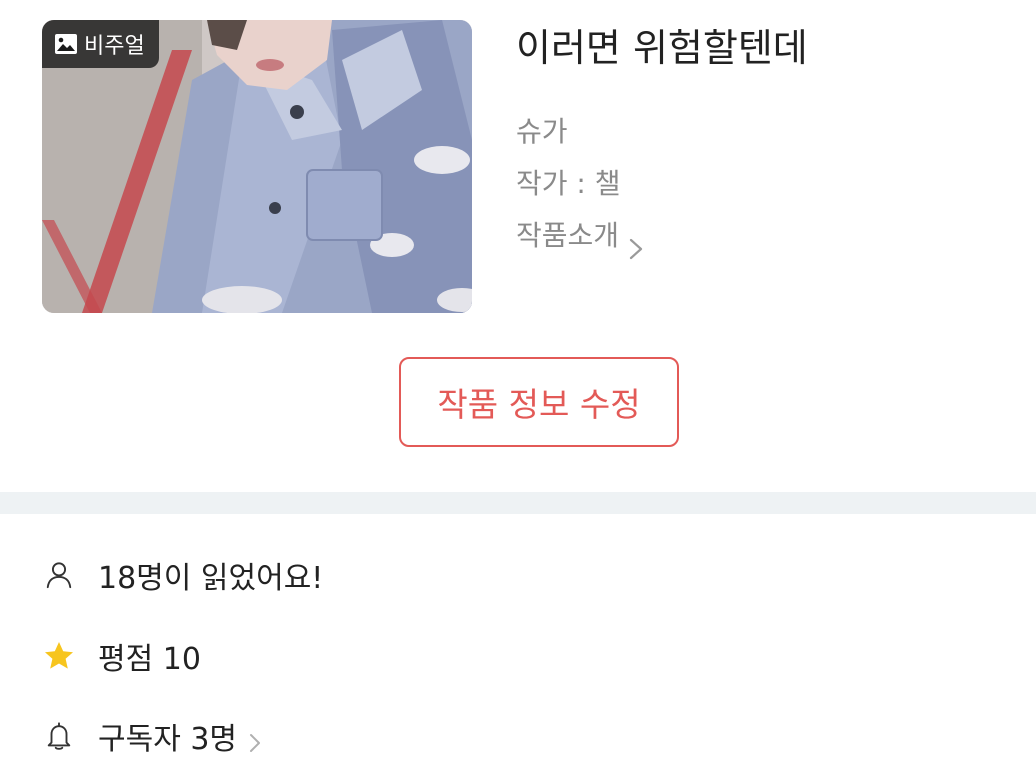 This screenshot has height=777, width=1036. I want to click on star-icon, so click(59, 656).